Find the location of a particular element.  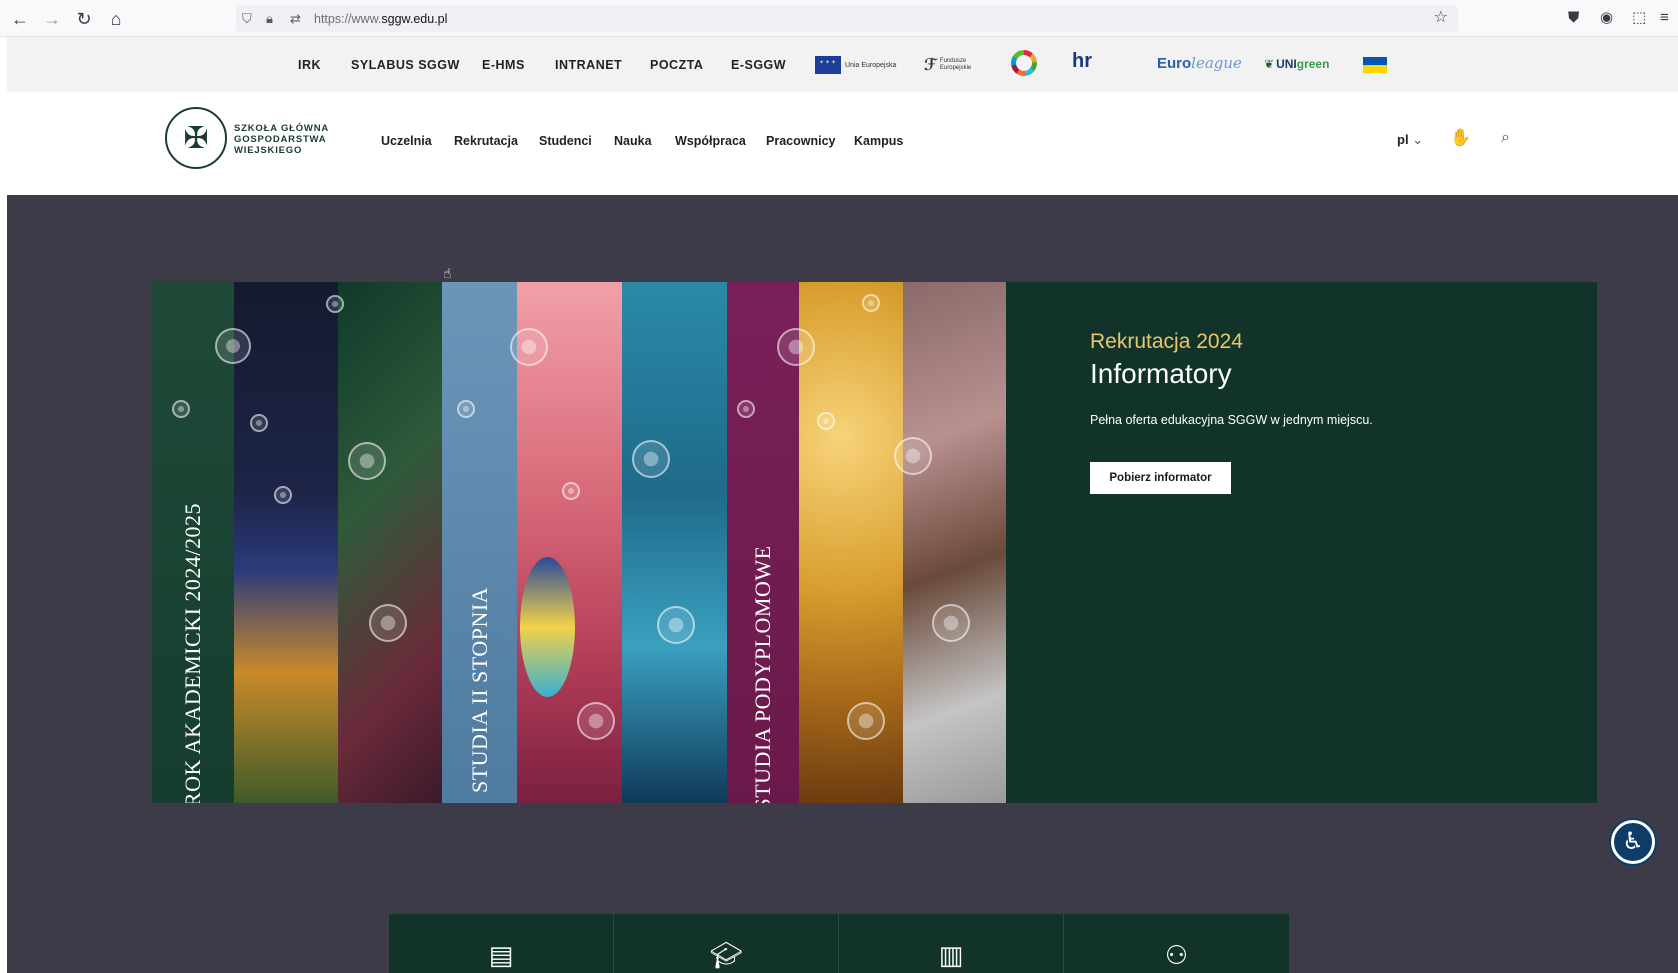

strip-label-second-degree: STUDIA II STOPNIA is located at coordinates (479, 690).